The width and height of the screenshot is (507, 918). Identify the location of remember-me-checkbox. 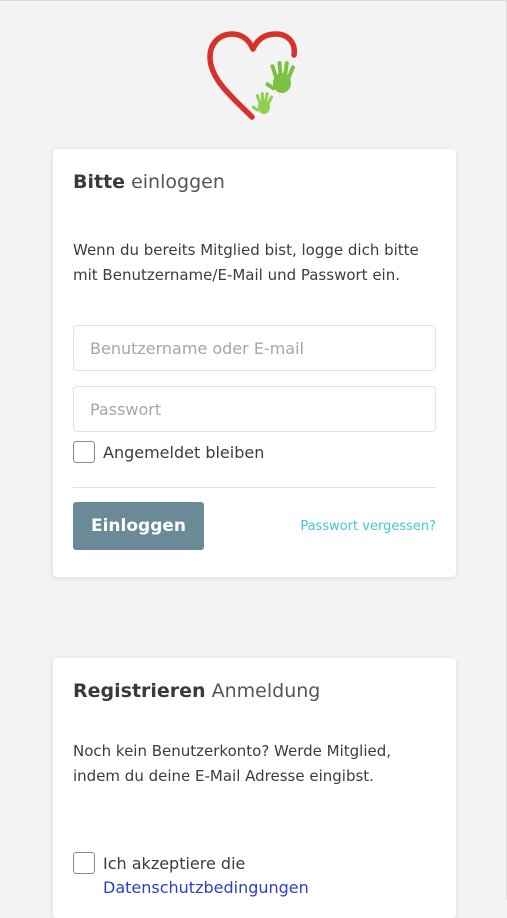
(84, 452).